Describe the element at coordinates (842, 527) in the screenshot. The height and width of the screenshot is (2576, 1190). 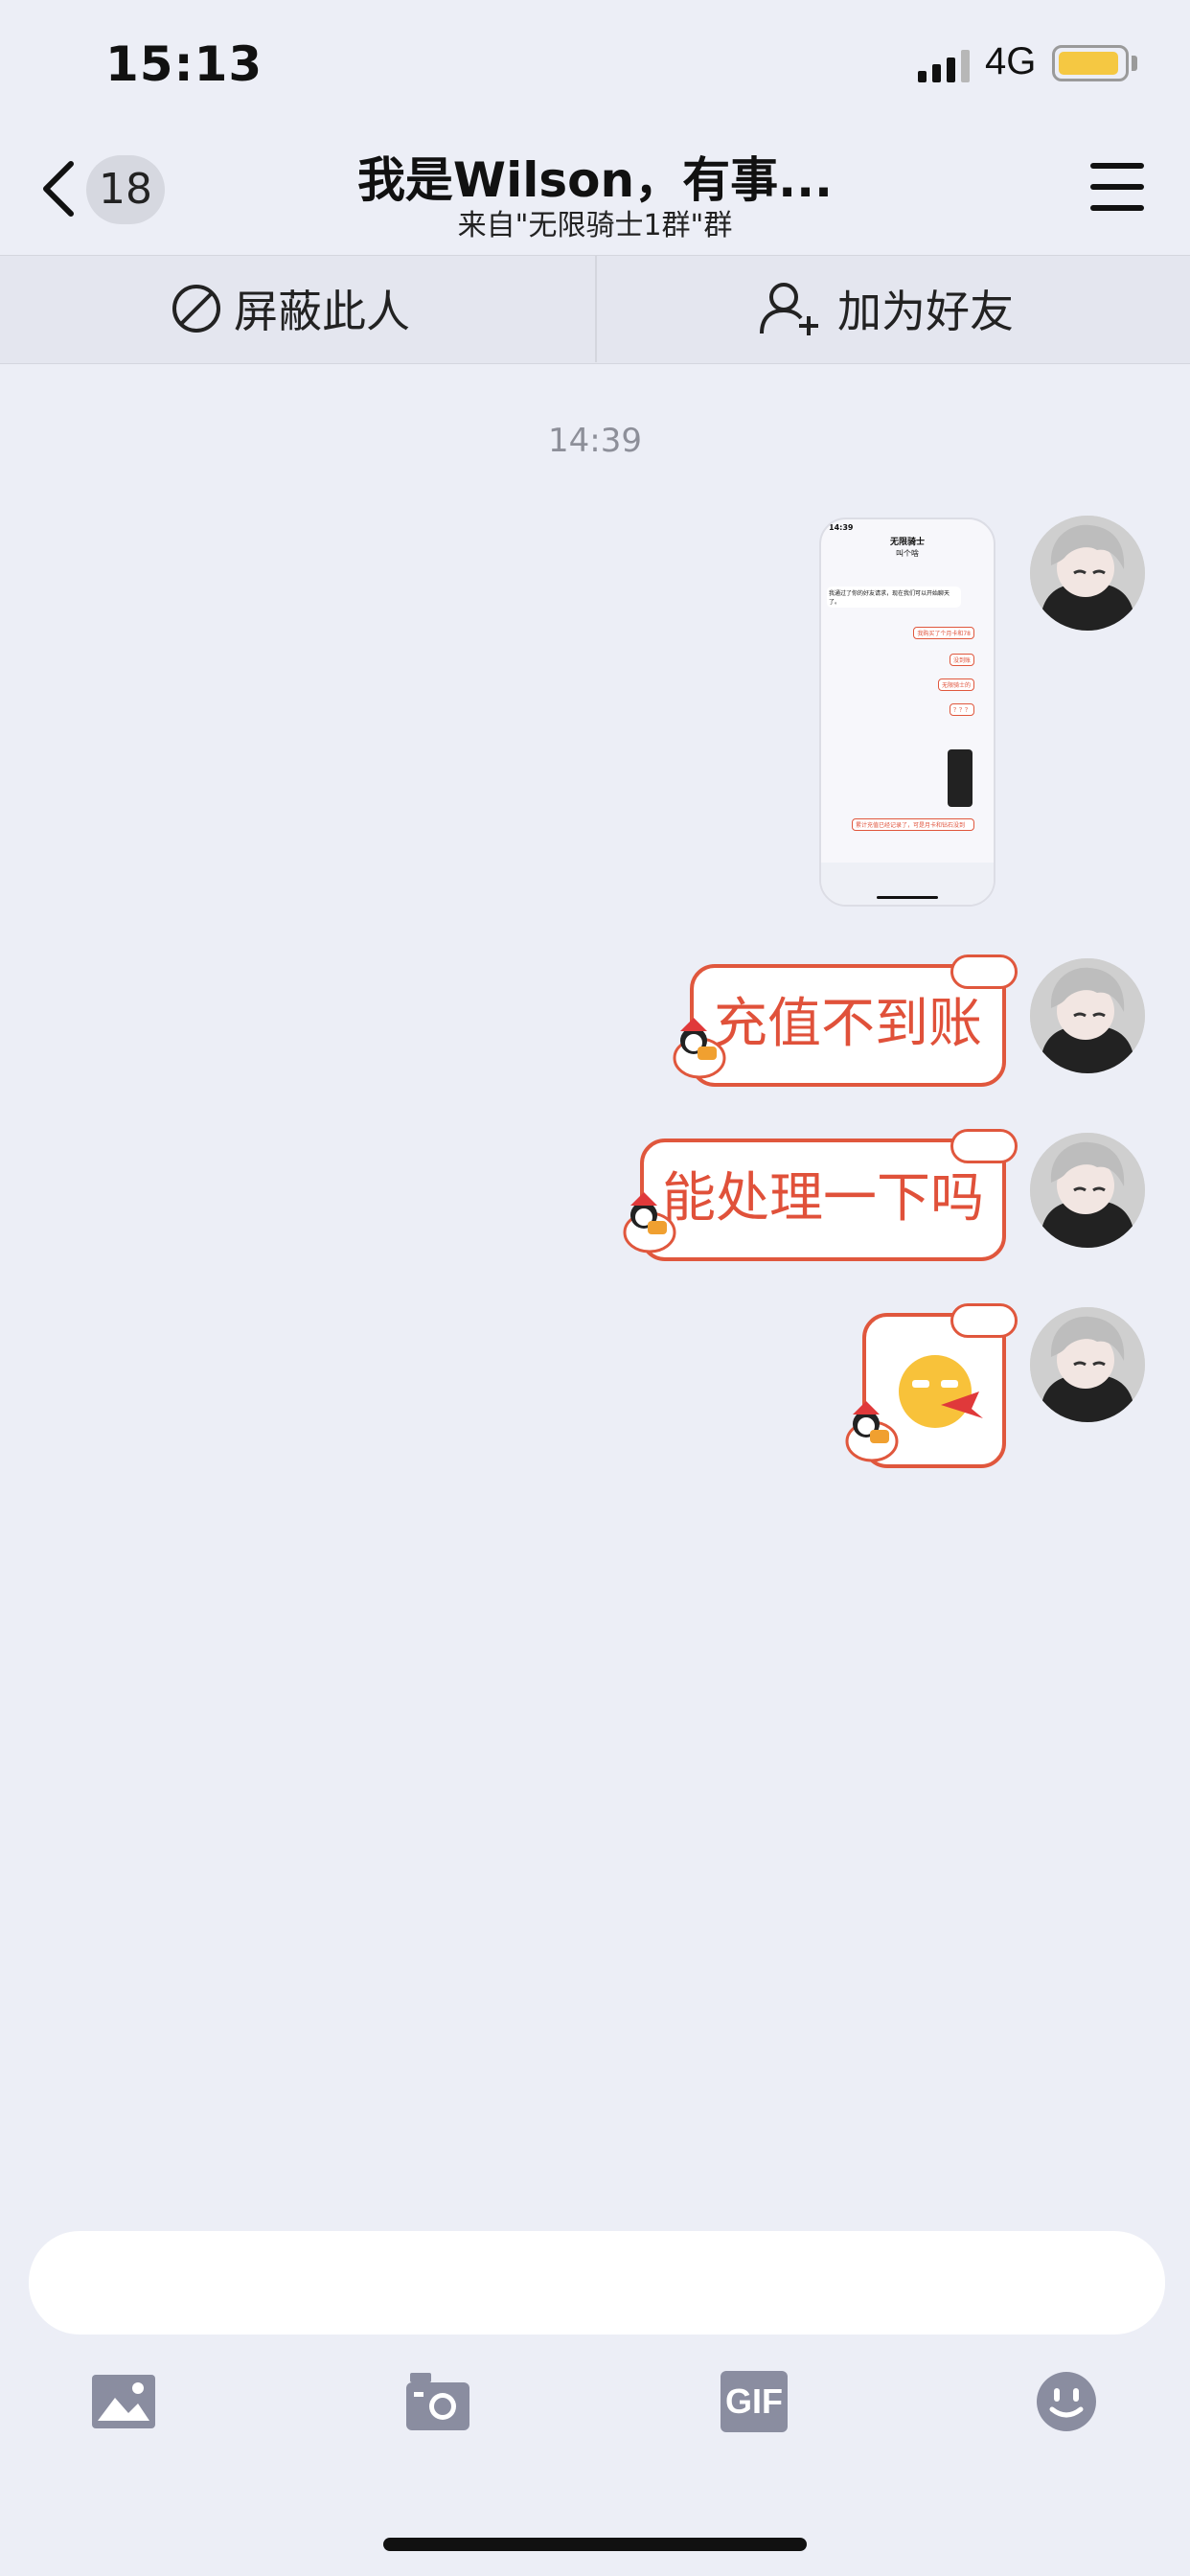
I see `preview-time: 14:39` at that location.